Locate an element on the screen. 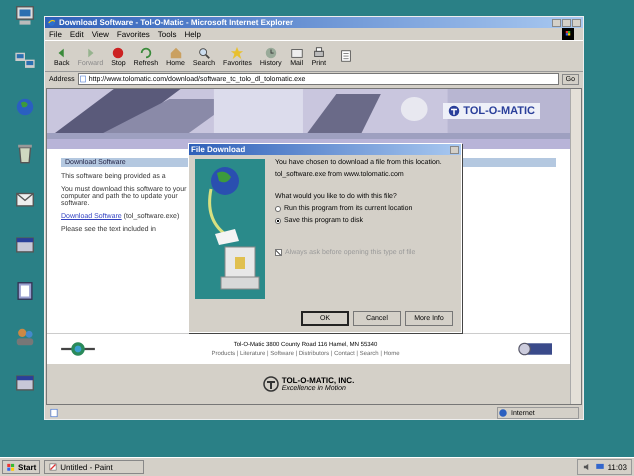 The width and height of the screenshot is (634, 476). clock-icon is located at coordinates (271, 53).